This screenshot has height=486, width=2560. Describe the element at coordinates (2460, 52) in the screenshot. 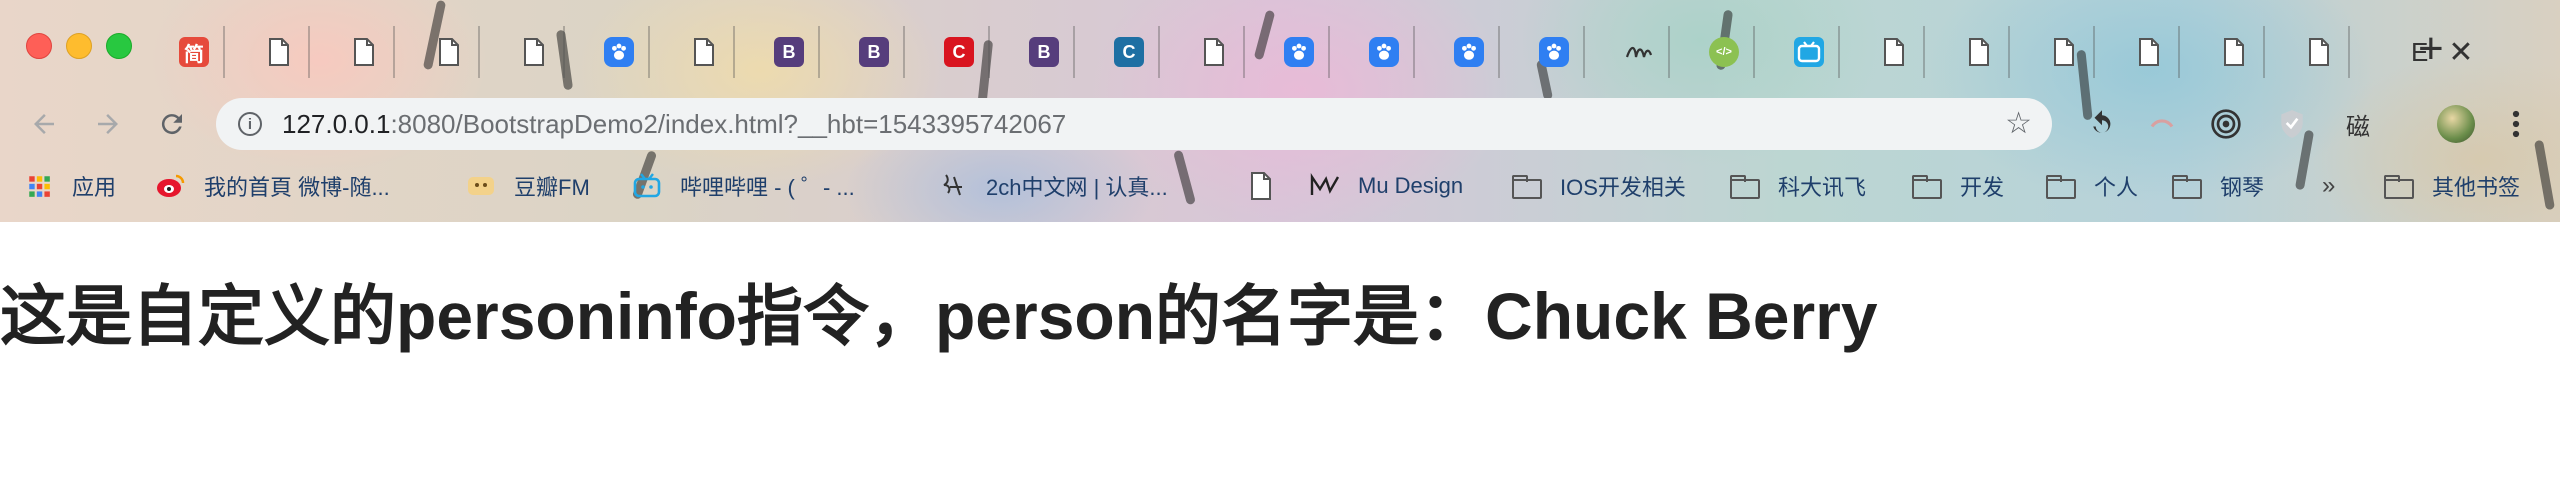

I see `close-tab-icon: ✕` at that location.